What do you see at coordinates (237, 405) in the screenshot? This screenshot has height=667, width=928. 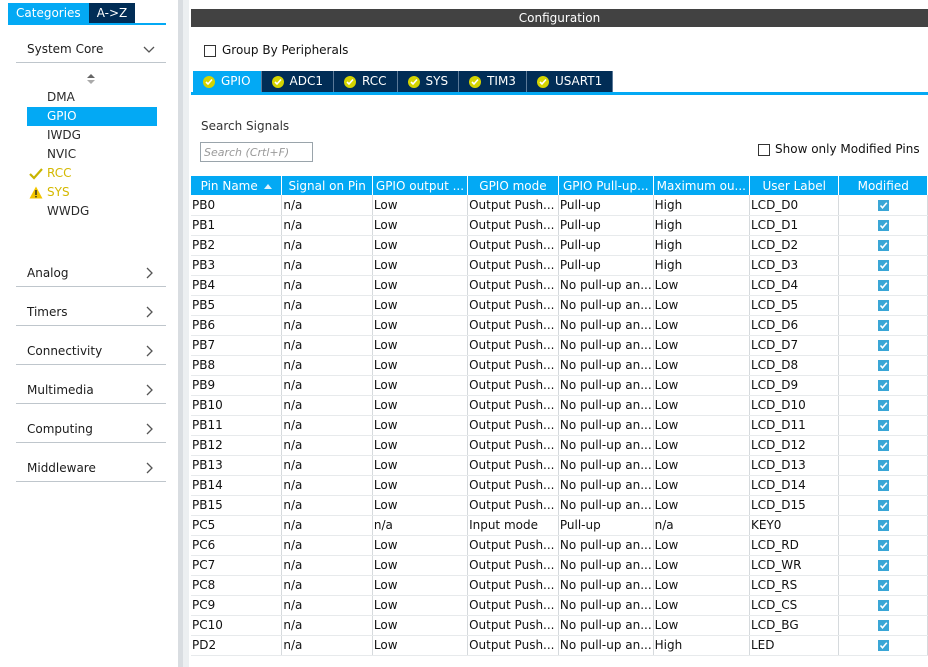 I see `cell-pin-name: PB10` at bounding box center [237, 405].